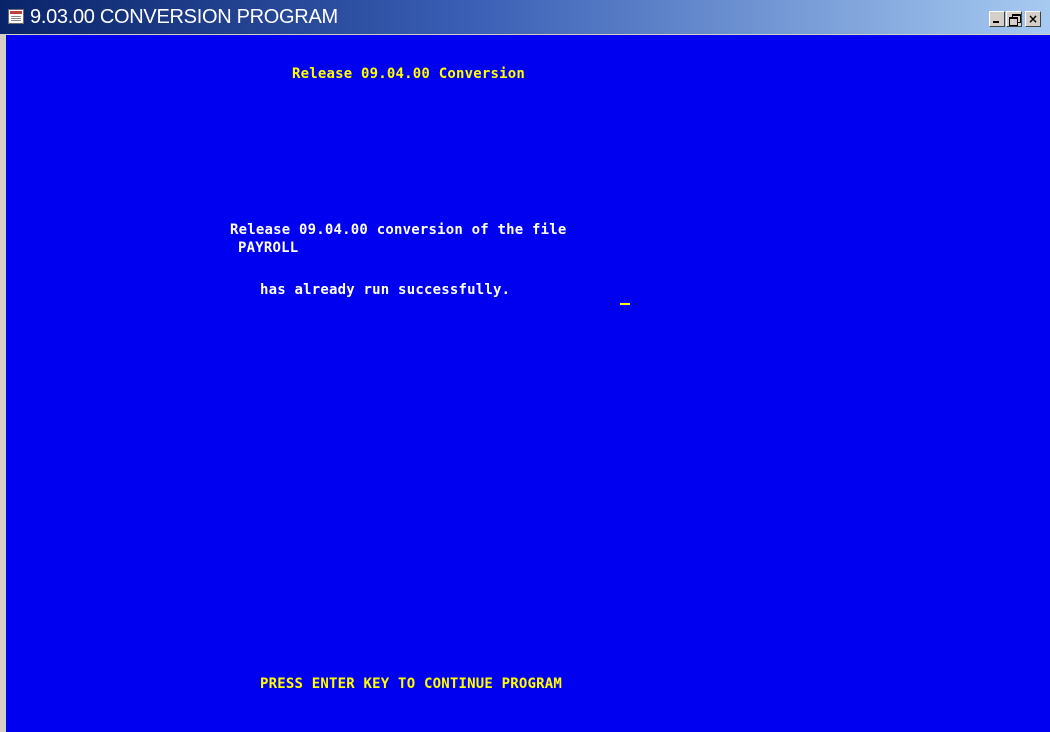 The height and width of the screenshot is (732, 1050). I want to click on terminal-app-icon, so click(16, 16).